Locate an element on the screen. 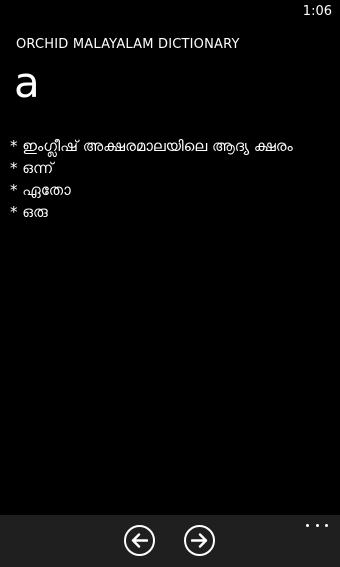 The height and width of the screenshot is (567, 340). headword: a is located at coordinates (27, 82).